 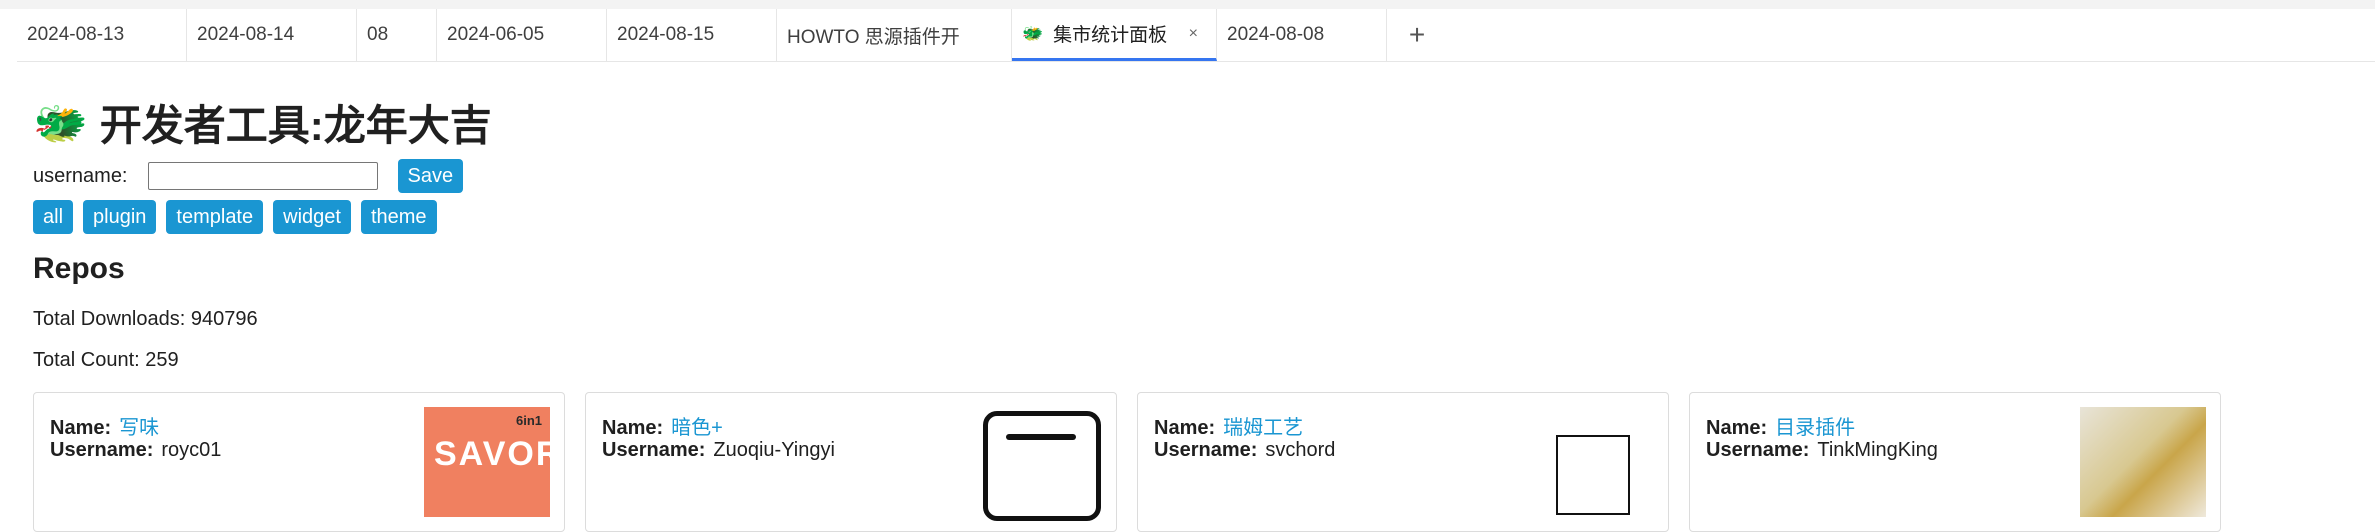 What do you see at coordinates (215, 217) in the screenshot?
I see `filter-template-button: template` at bounding box center [215, 217].